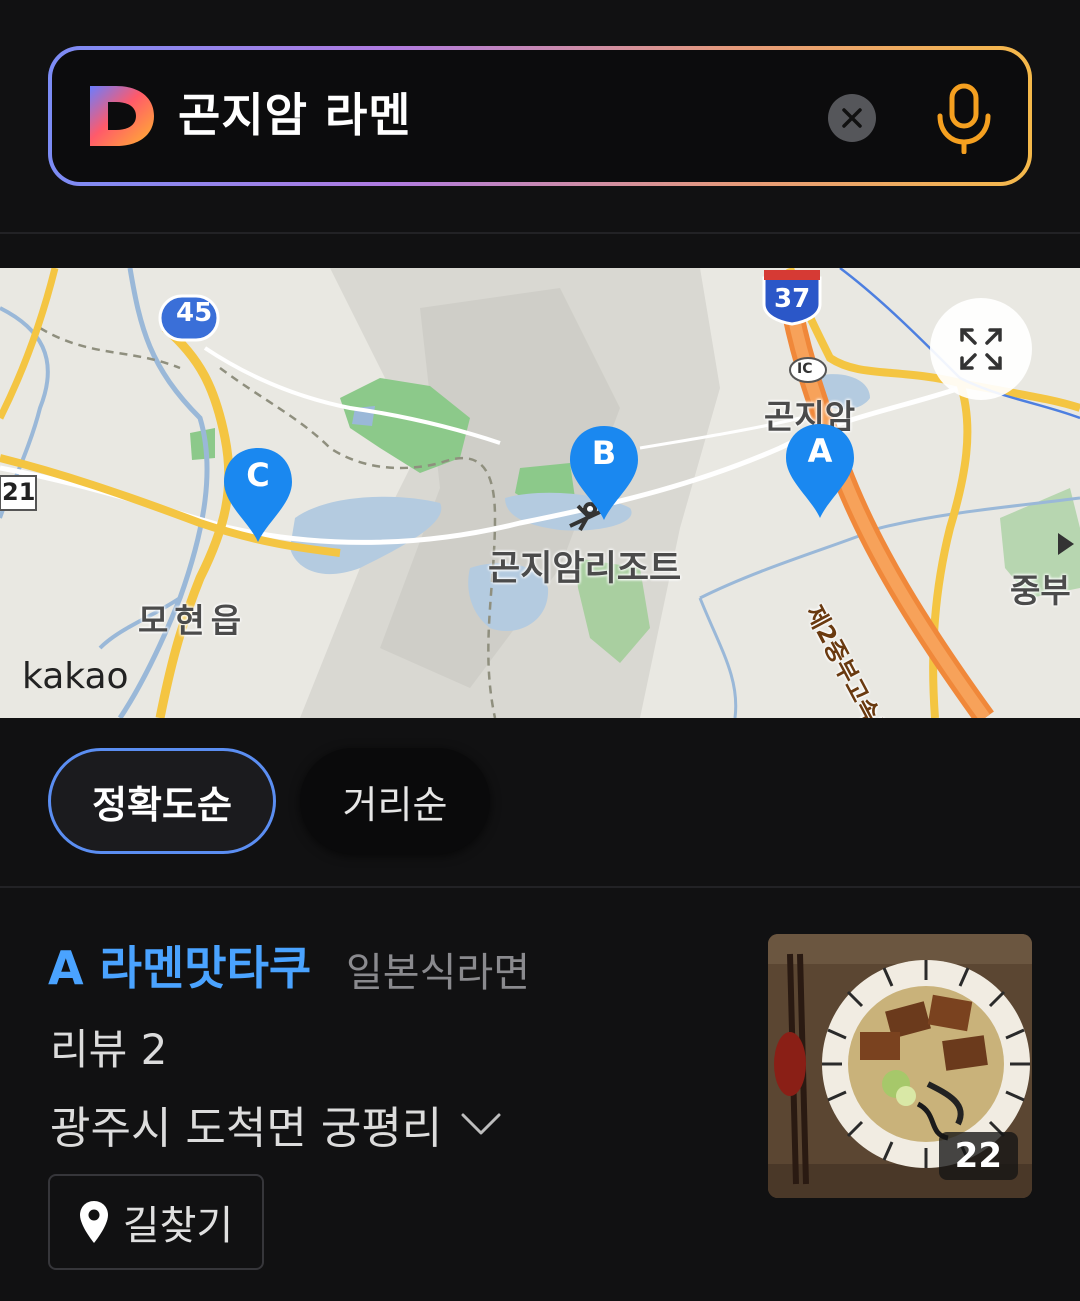 This screenshot has width=1080, height=1301. What do you see at coordinates (93, 1222) in the screenshot?
I see `location-pin-icon` at bounding box center [93, 1222].